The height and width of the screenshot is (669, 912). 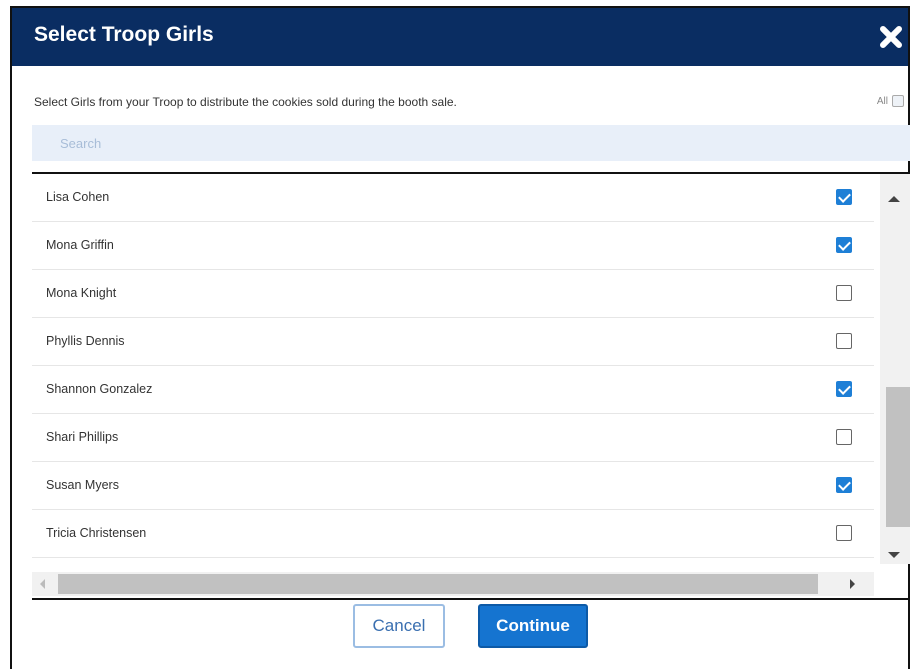 What do you see at coordinates (399, 626) in the screenshot?
I see `cancel-button: Cancel` at bounding box center [399, 626].